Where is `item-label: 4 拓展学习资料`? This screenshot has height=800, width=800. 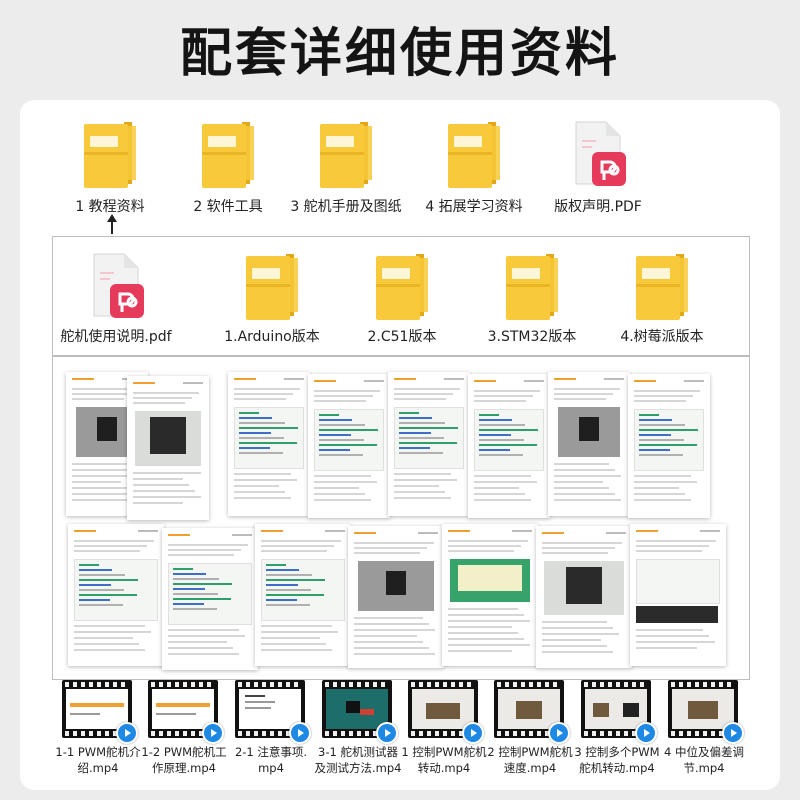
item-label: 4 拓展学习资料 is located at coordinates (474, 207).